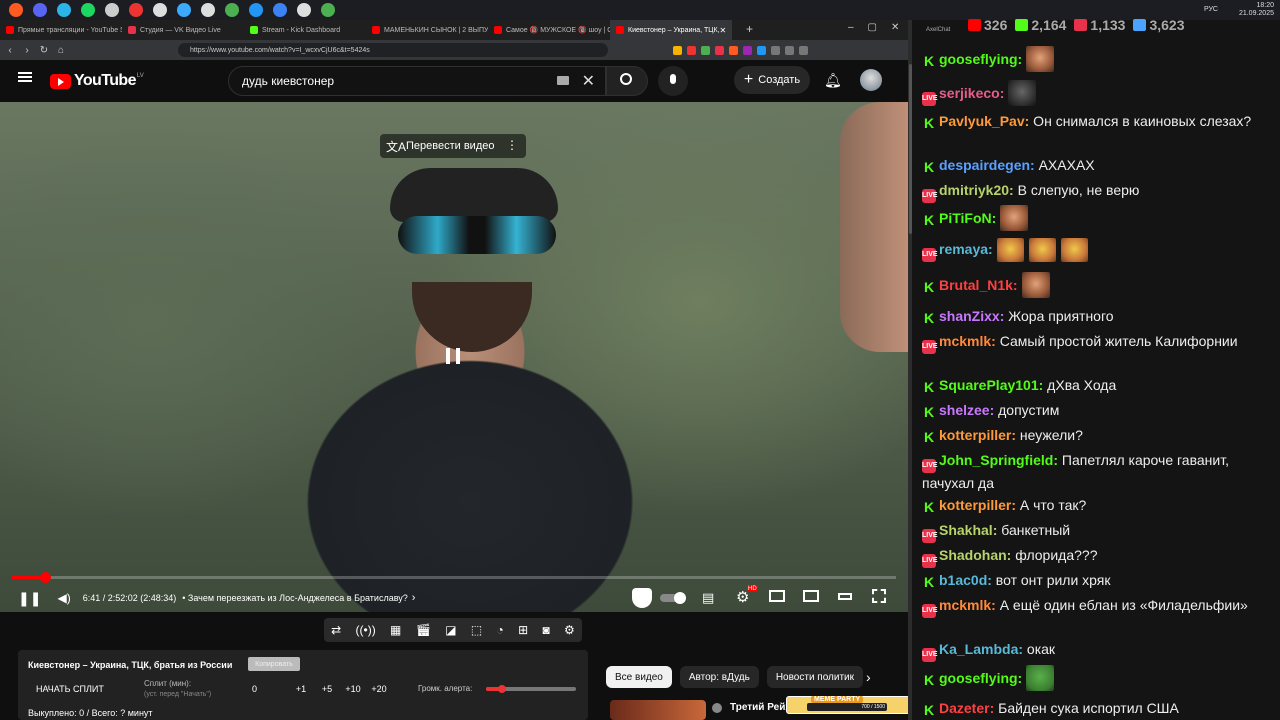 The image size is (1280, 720). Describe the element at coordinates (500, 630) in the screenshot. I see `speed-icon: ◔` at that location.